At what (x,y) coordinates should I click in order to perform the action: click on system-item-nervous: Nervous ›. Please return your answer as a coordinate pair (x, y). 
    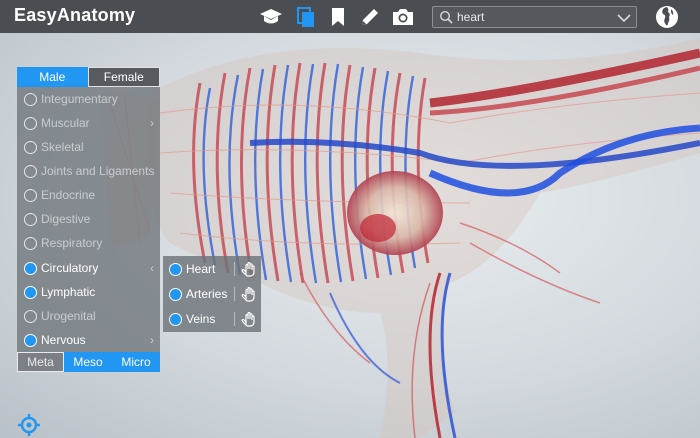
    Looking at the image, I should click on (88, 340).